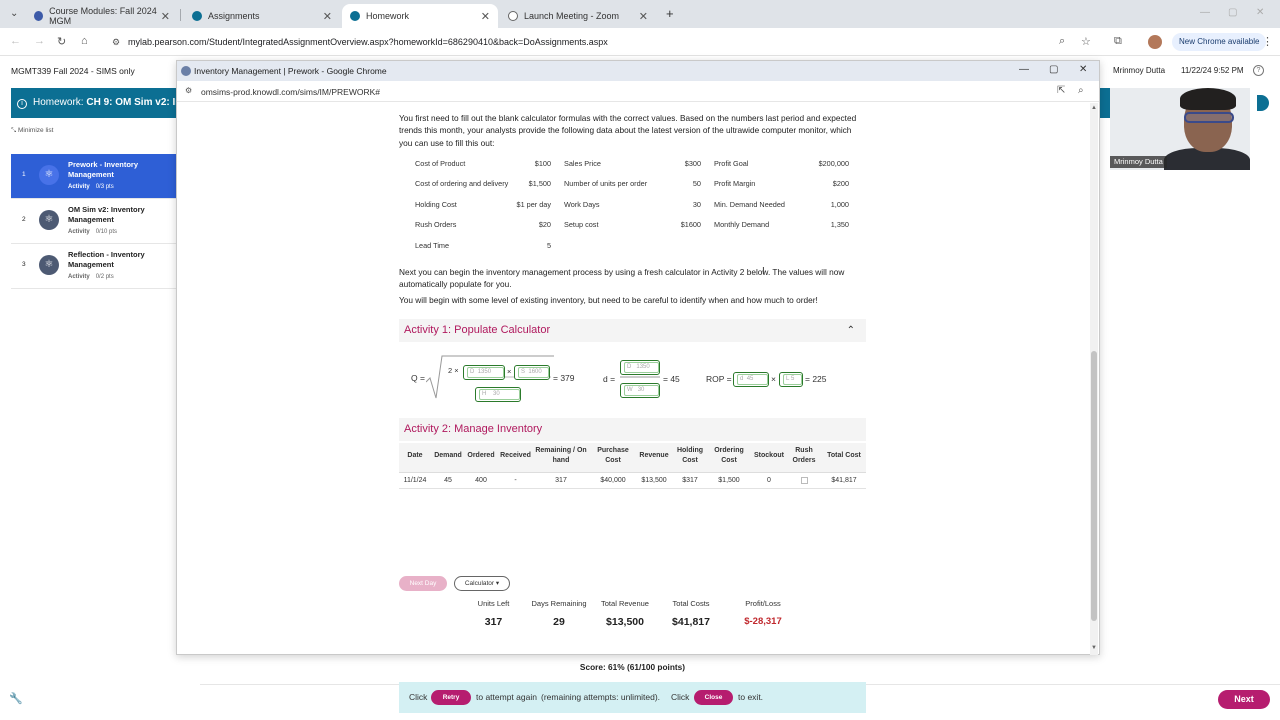  Describe the element at coordinates (773, 379) in the screenshot. I see `times-symbol: ×` at that location.